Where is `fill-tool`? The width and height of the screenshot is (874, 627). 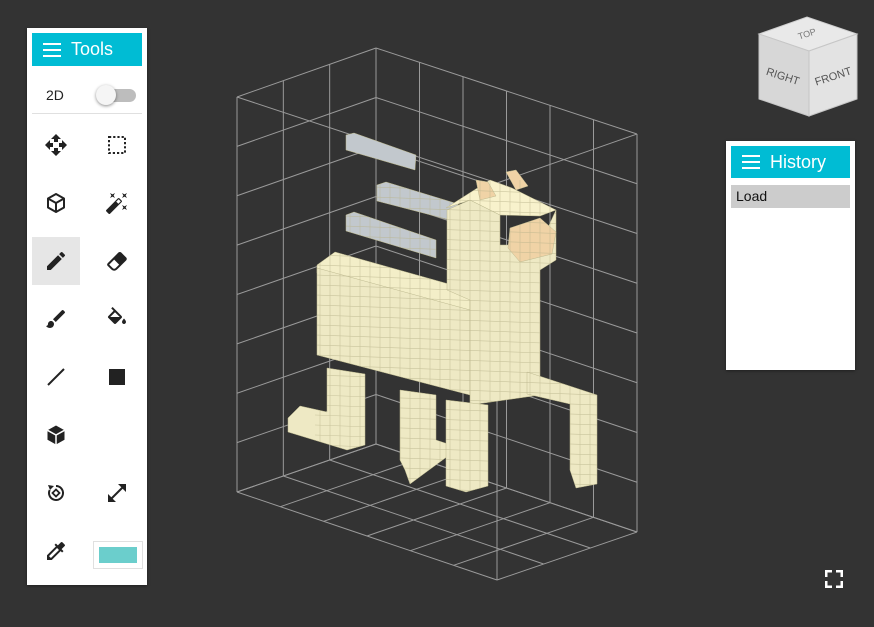
fill-tool is located at coordinates (117, 319).